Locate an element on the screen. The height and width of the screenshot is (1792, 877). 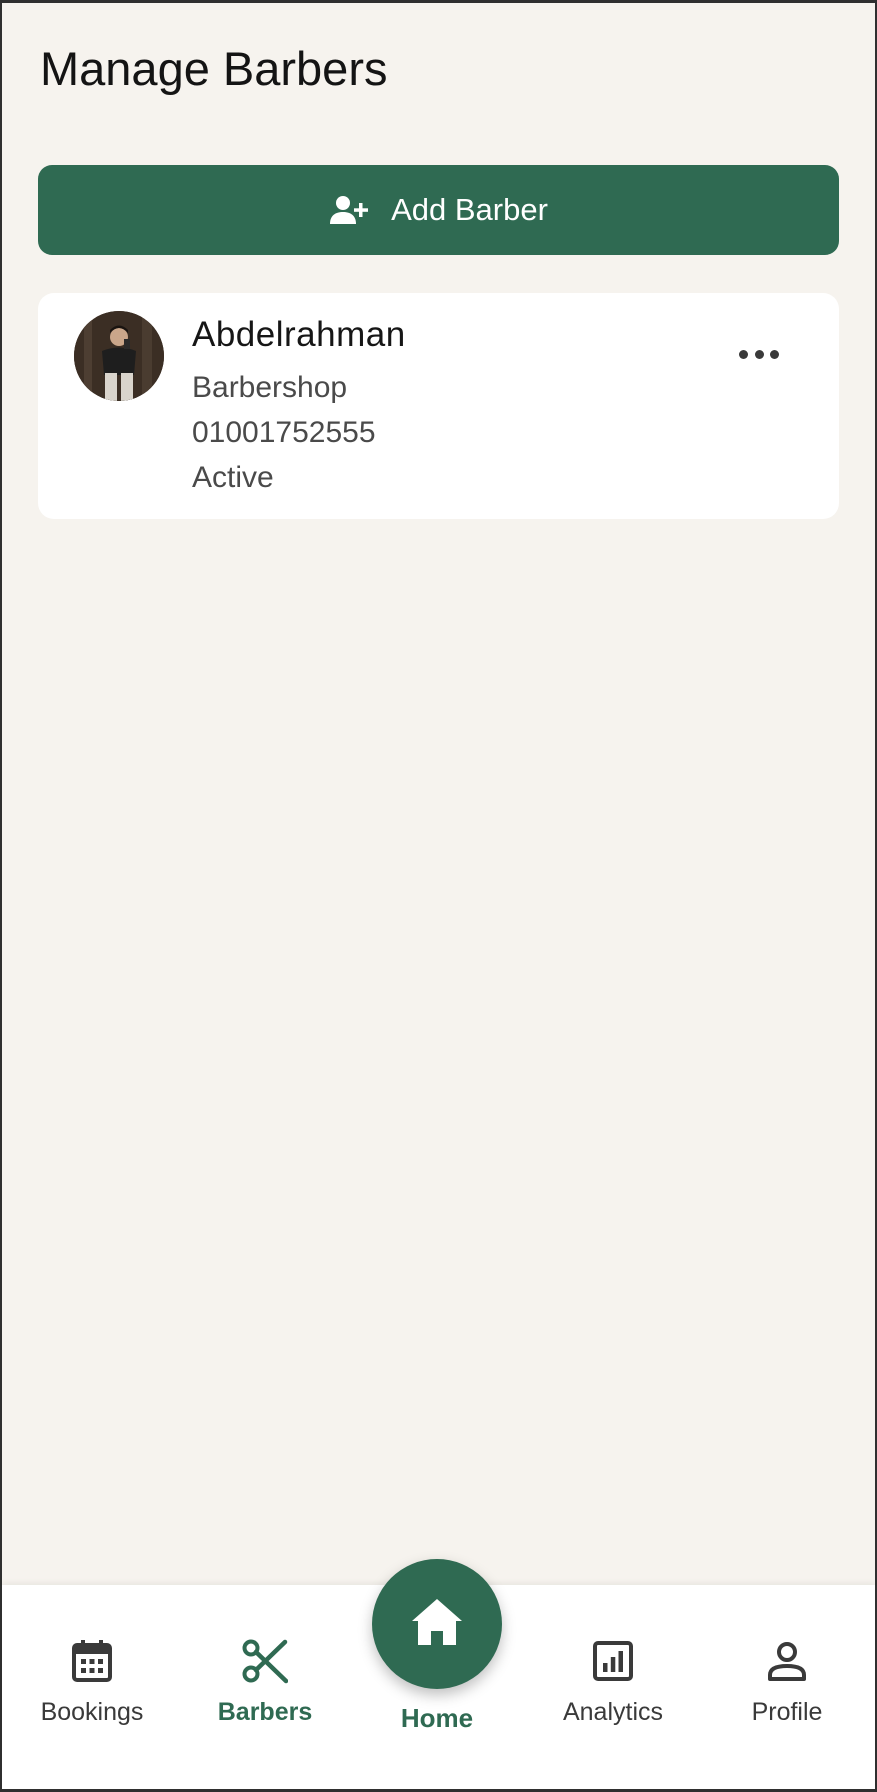
nav-profile: Profile is located at coordinates (787, 1682).